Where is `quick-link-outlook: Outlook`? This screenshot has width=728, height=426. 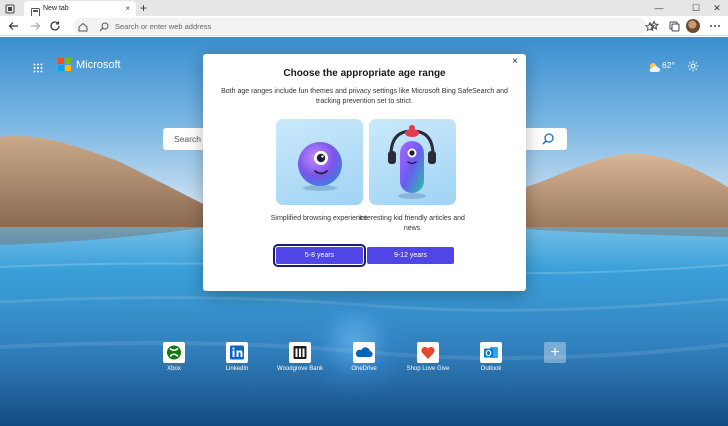 quick-link-outlook: Outlook is located at coordinates (491, 360).